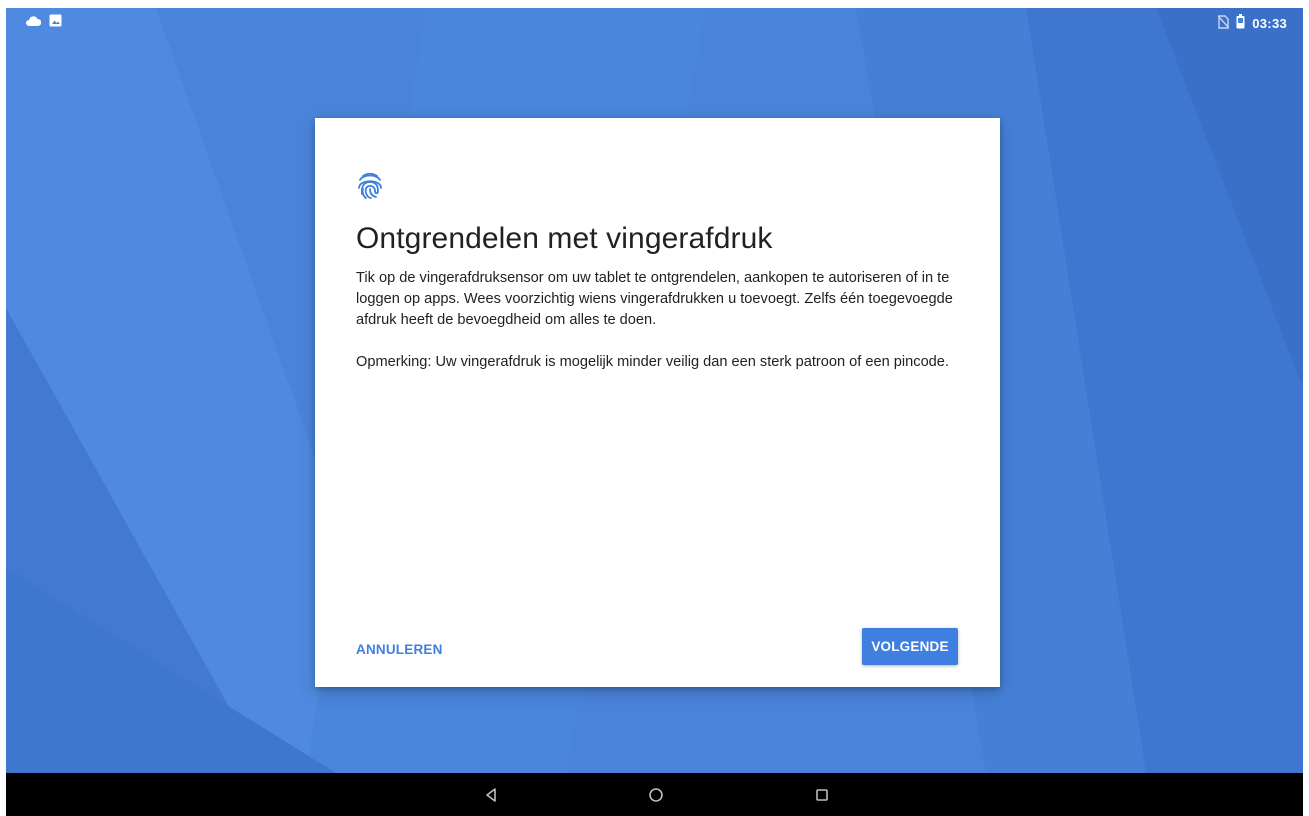  What do you see at coordinates (1223, 23) in the screenshot?
I see `no-sim-icon` at bounding box center [1223, 23].